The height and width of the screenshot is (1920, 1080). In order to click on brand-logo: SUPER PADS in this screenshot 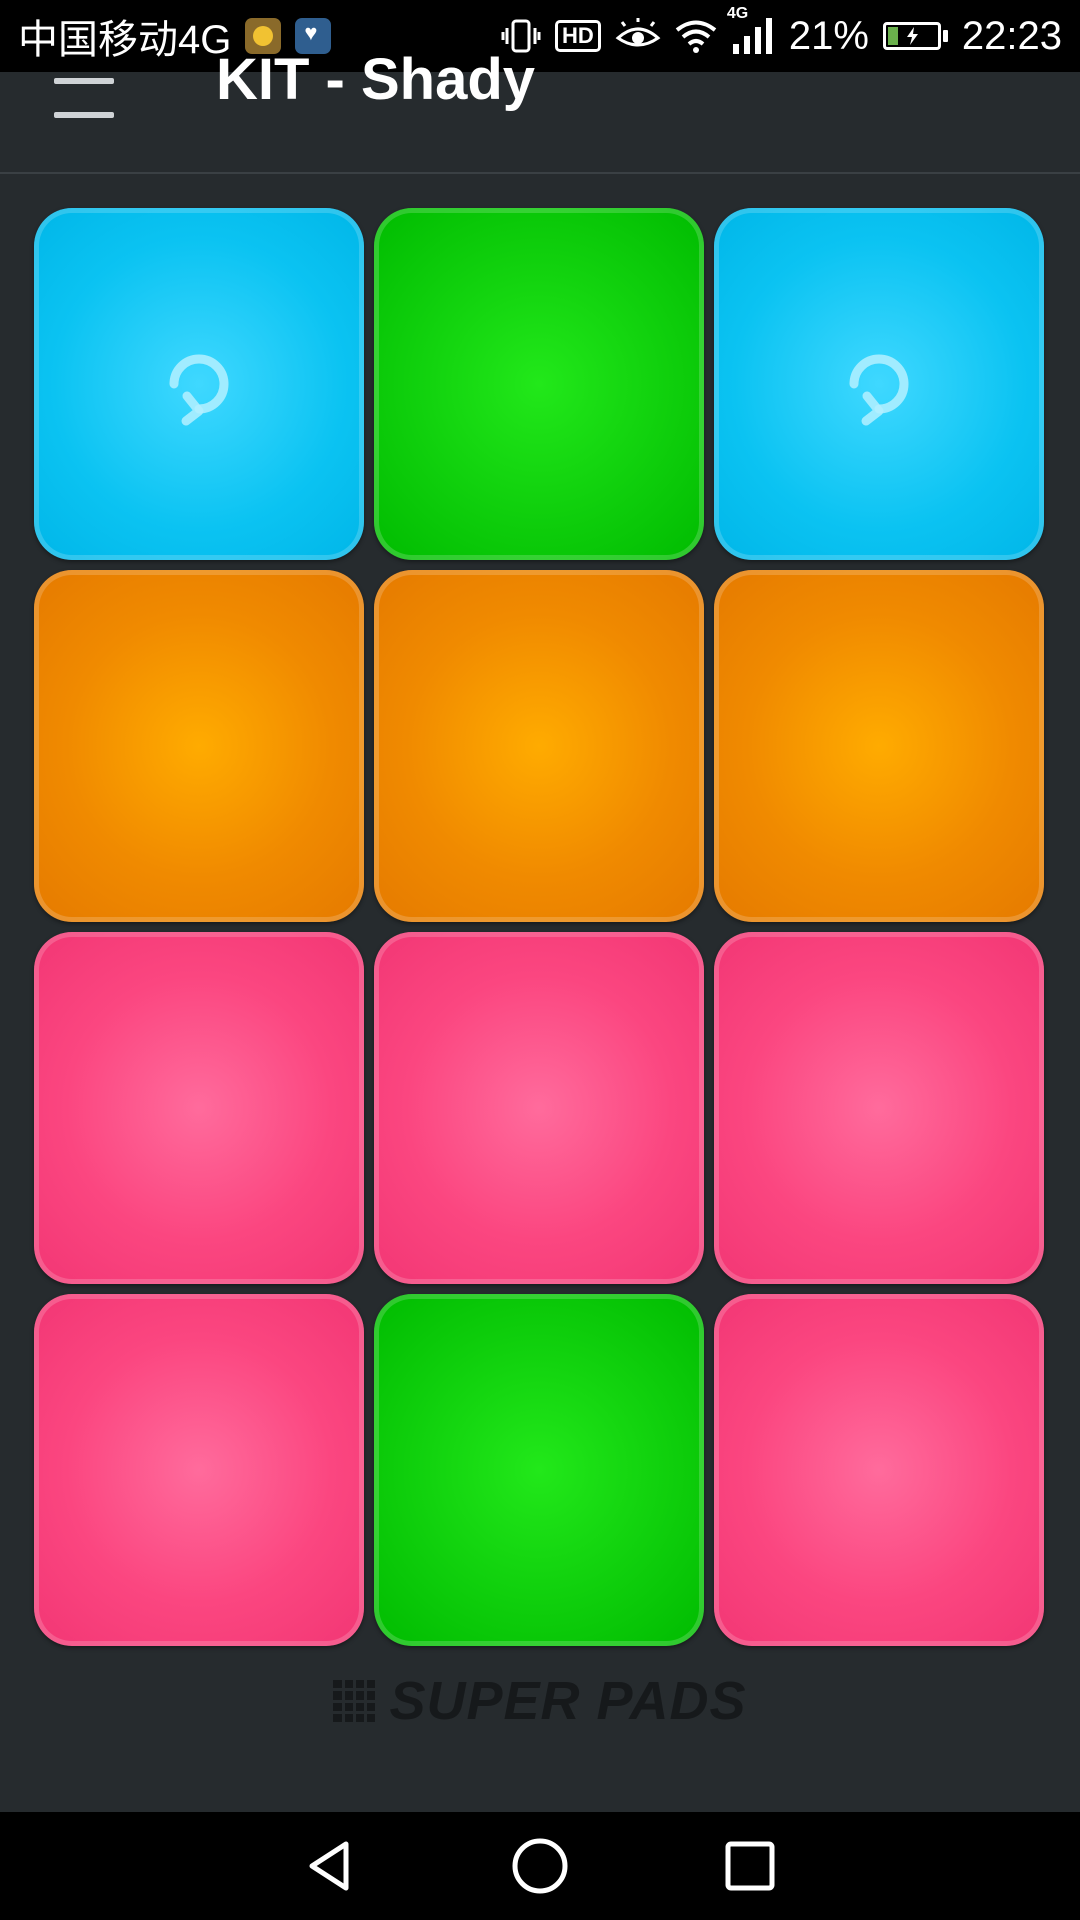, I will do `click(540, 1701)`.